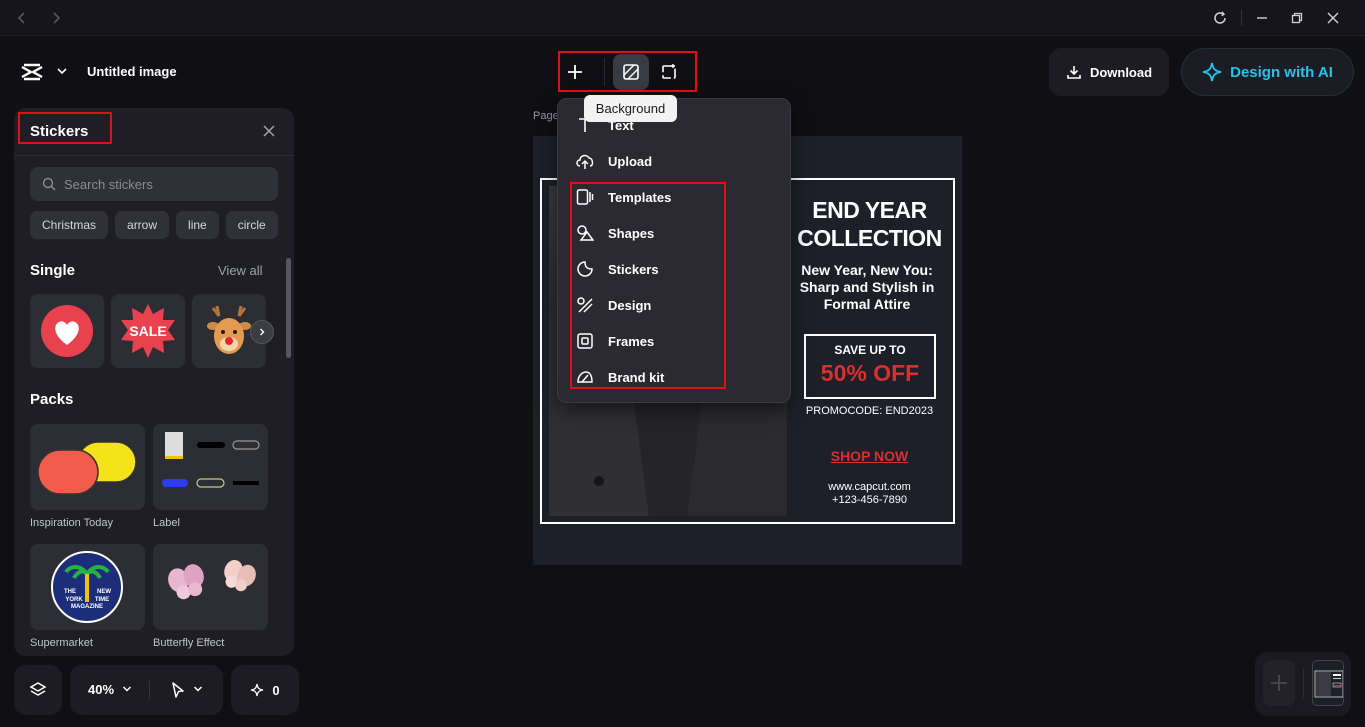 The image size is (1365, 727). I want to click on close-icon, so click(269, 131).